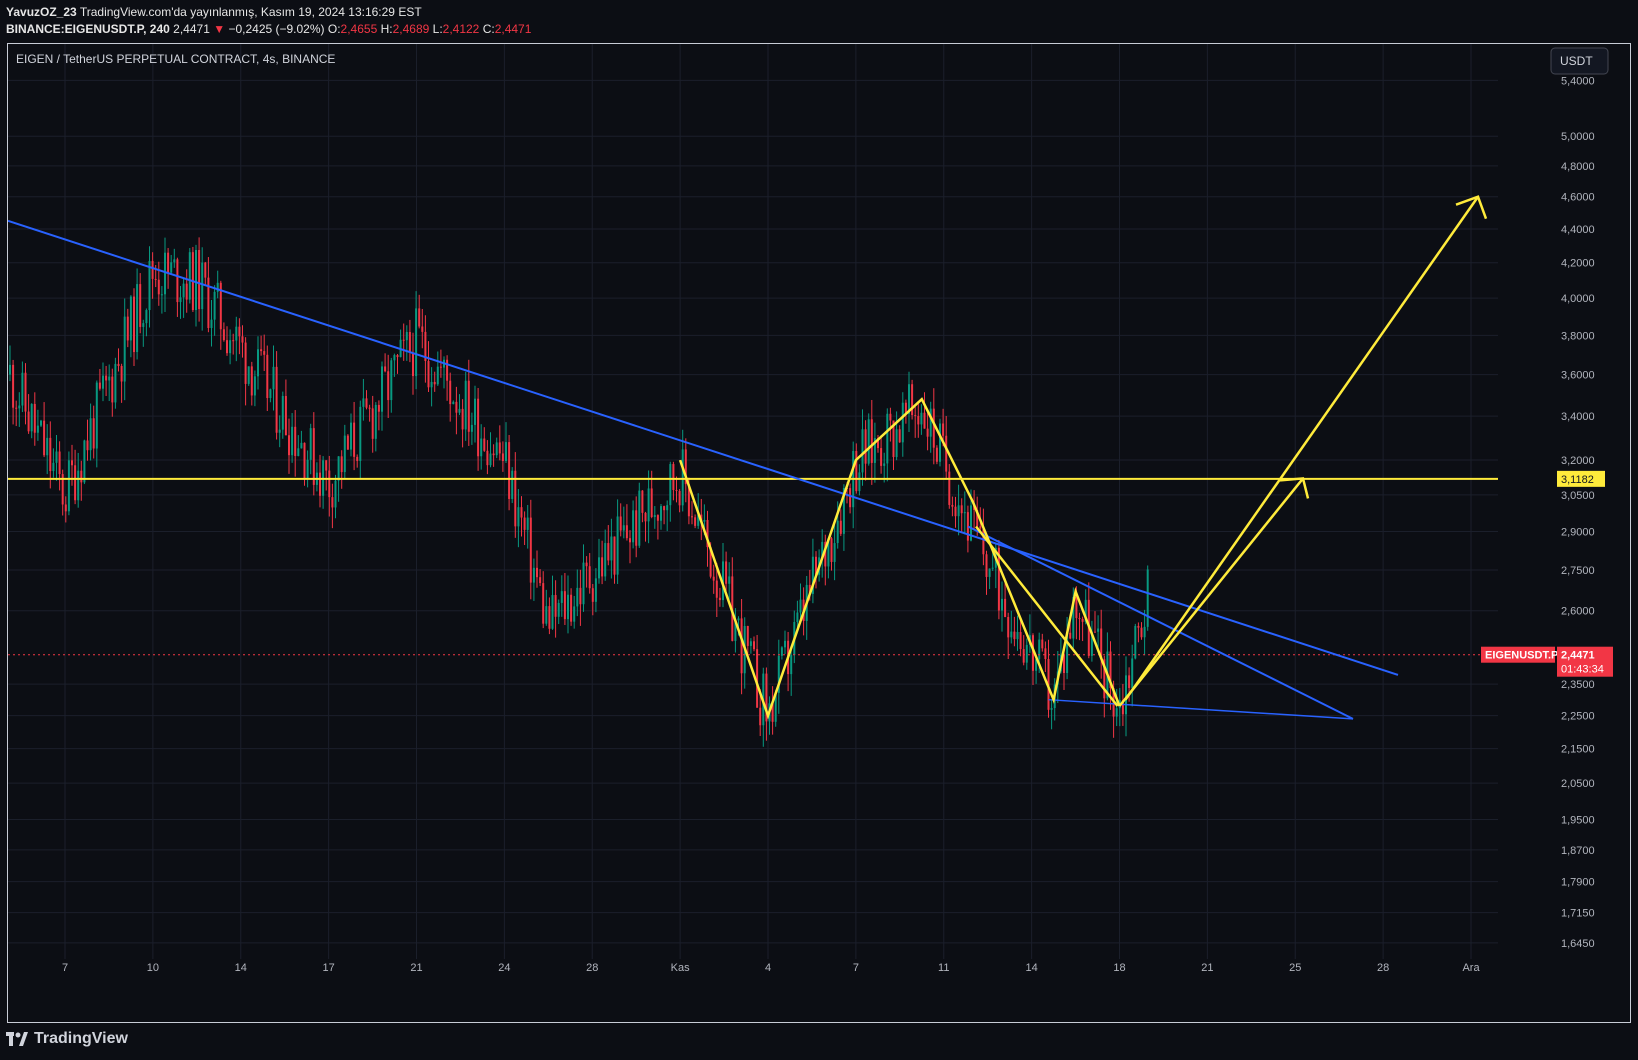  What do you see at coordinates (1207, 968) in the screenshot?
I see `time-axis-label: 21` at bounding box center [1207, 968].